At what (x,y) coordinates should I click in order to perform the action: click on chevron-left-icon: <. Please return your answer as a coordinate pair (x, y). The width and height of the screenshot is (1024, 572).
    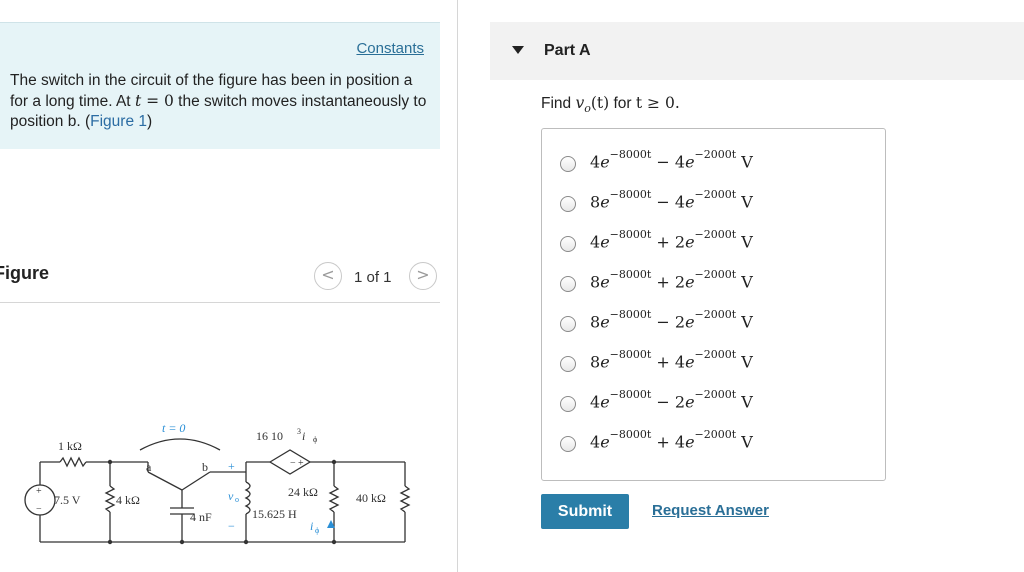
    Looking at the image, I should click on (328, 274).